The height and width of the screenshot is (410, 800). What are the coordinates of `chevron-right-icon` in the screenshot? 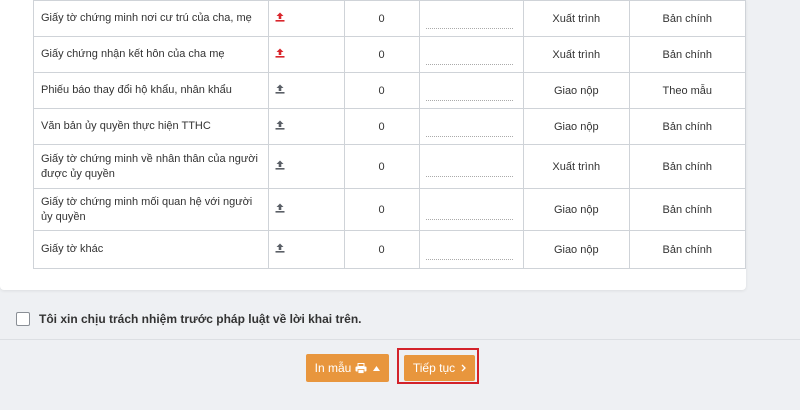 It's located at (464, 368).